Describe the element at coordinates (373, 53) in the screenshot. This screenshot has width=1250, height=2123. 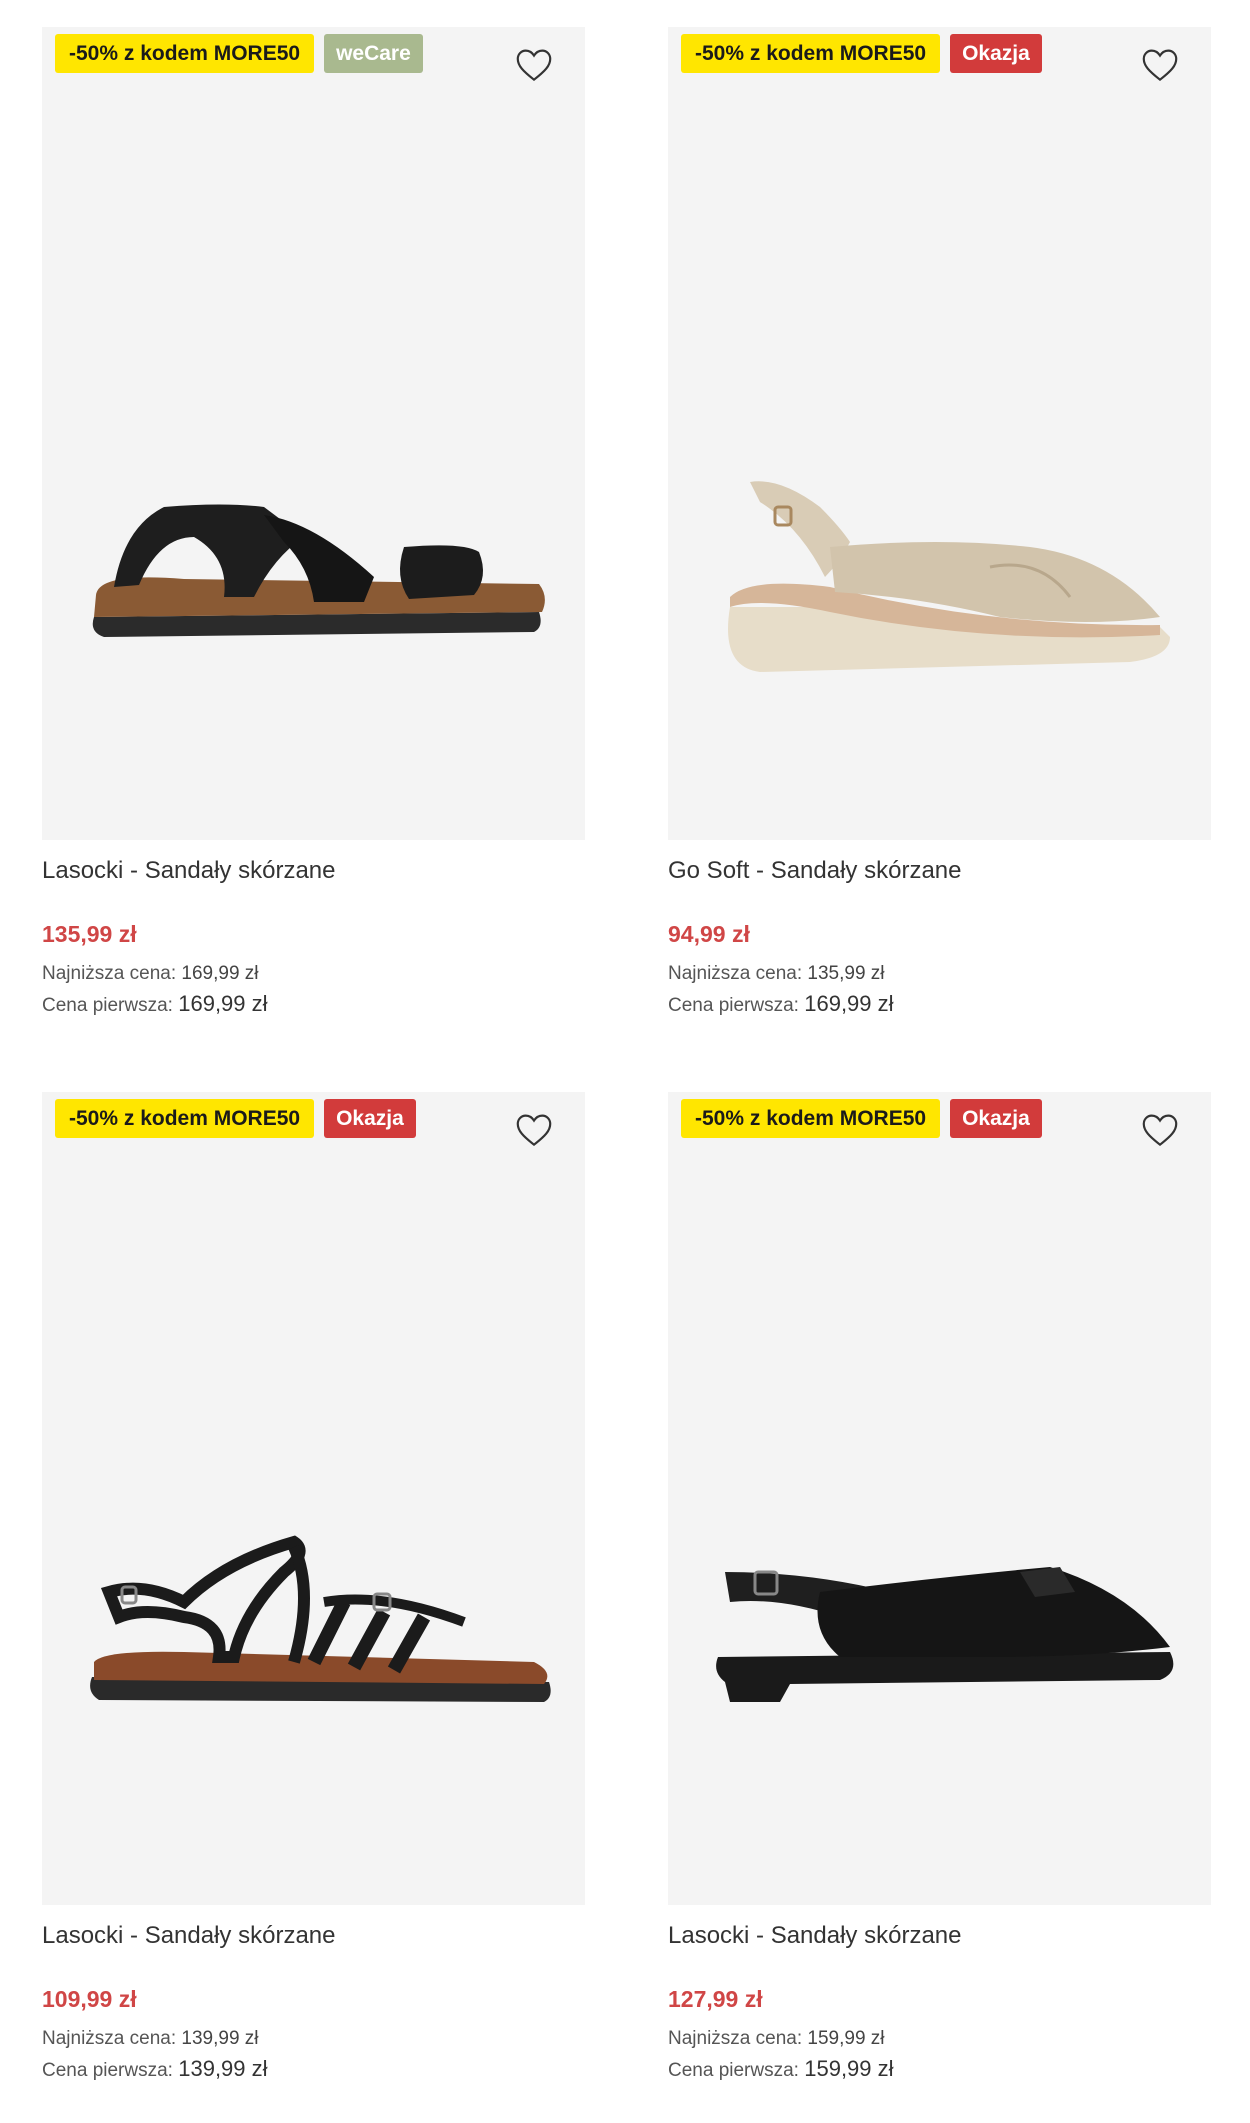
I see `wecare-badge: weCare` at that location.